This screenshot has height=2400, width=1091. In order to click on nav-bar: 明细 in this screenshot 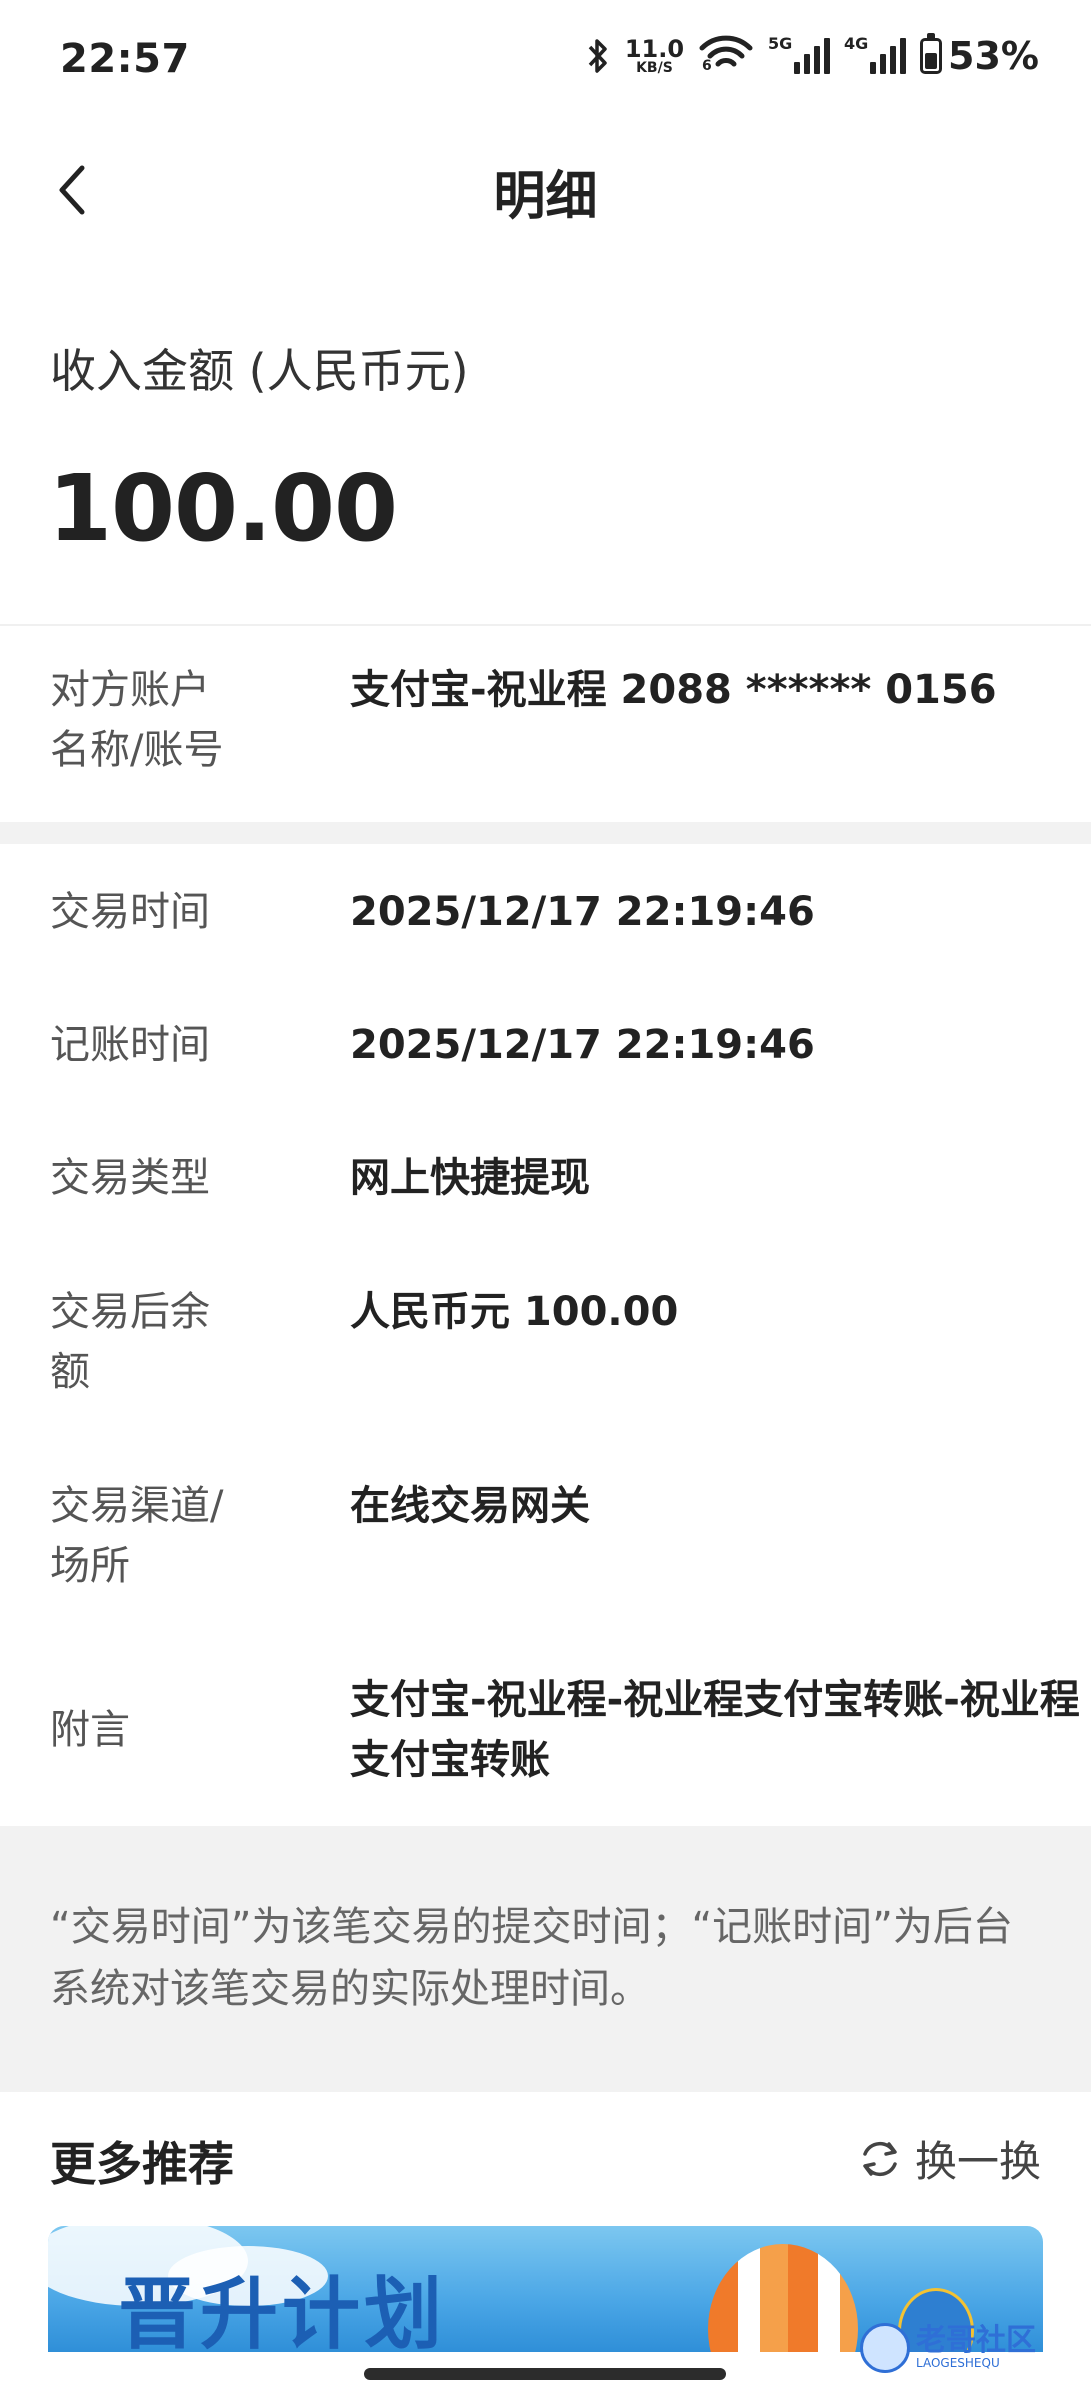, I will do `click(545, 190)`.